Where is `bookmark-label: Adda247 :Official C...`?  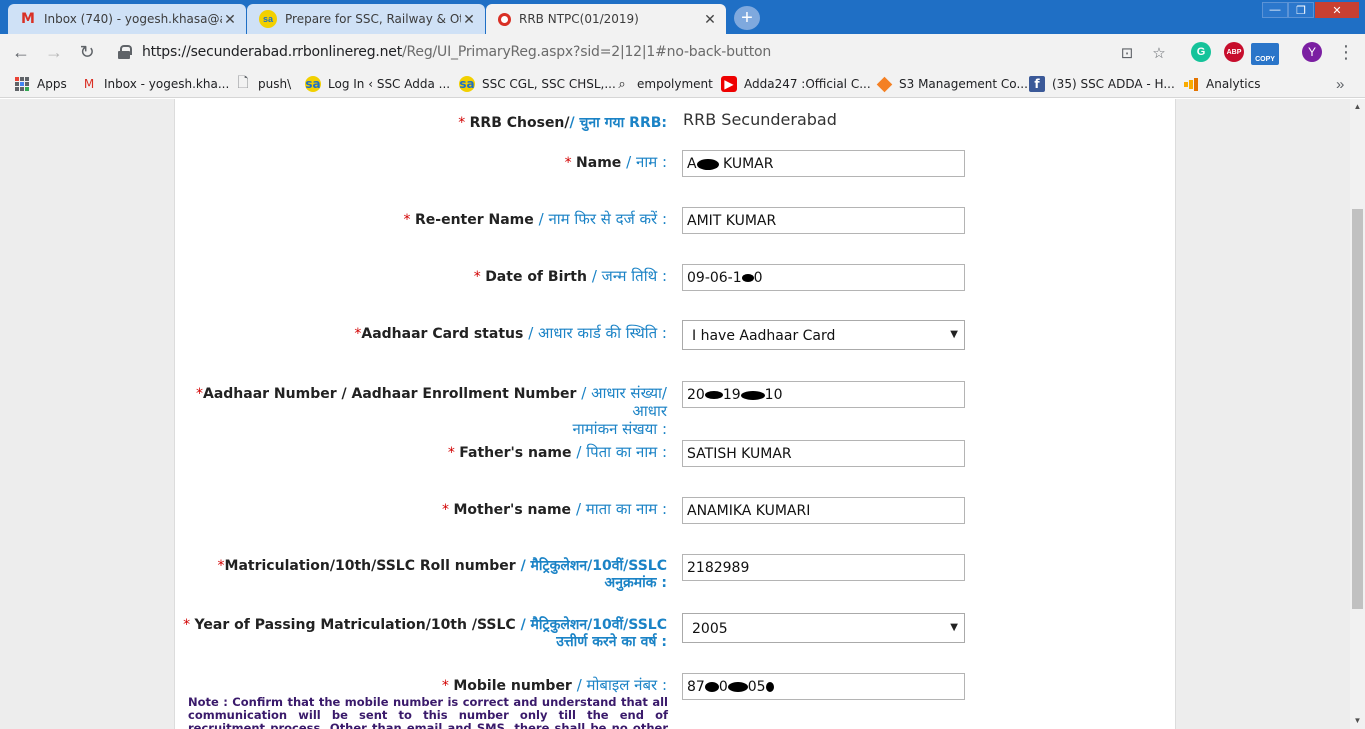 bookmark-label: Adda247 :Official C... is located at coordinates (807, 84).